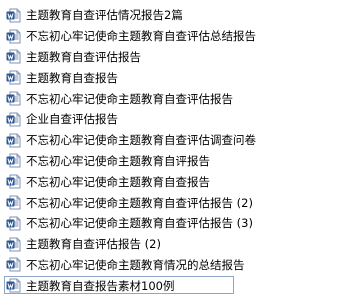 The image size is (351, 307). Describe the element at coordinates (118, 160) in the screenshot. I see `file-name: 不忘初心牢记使命主题教育自评报告` at that location.